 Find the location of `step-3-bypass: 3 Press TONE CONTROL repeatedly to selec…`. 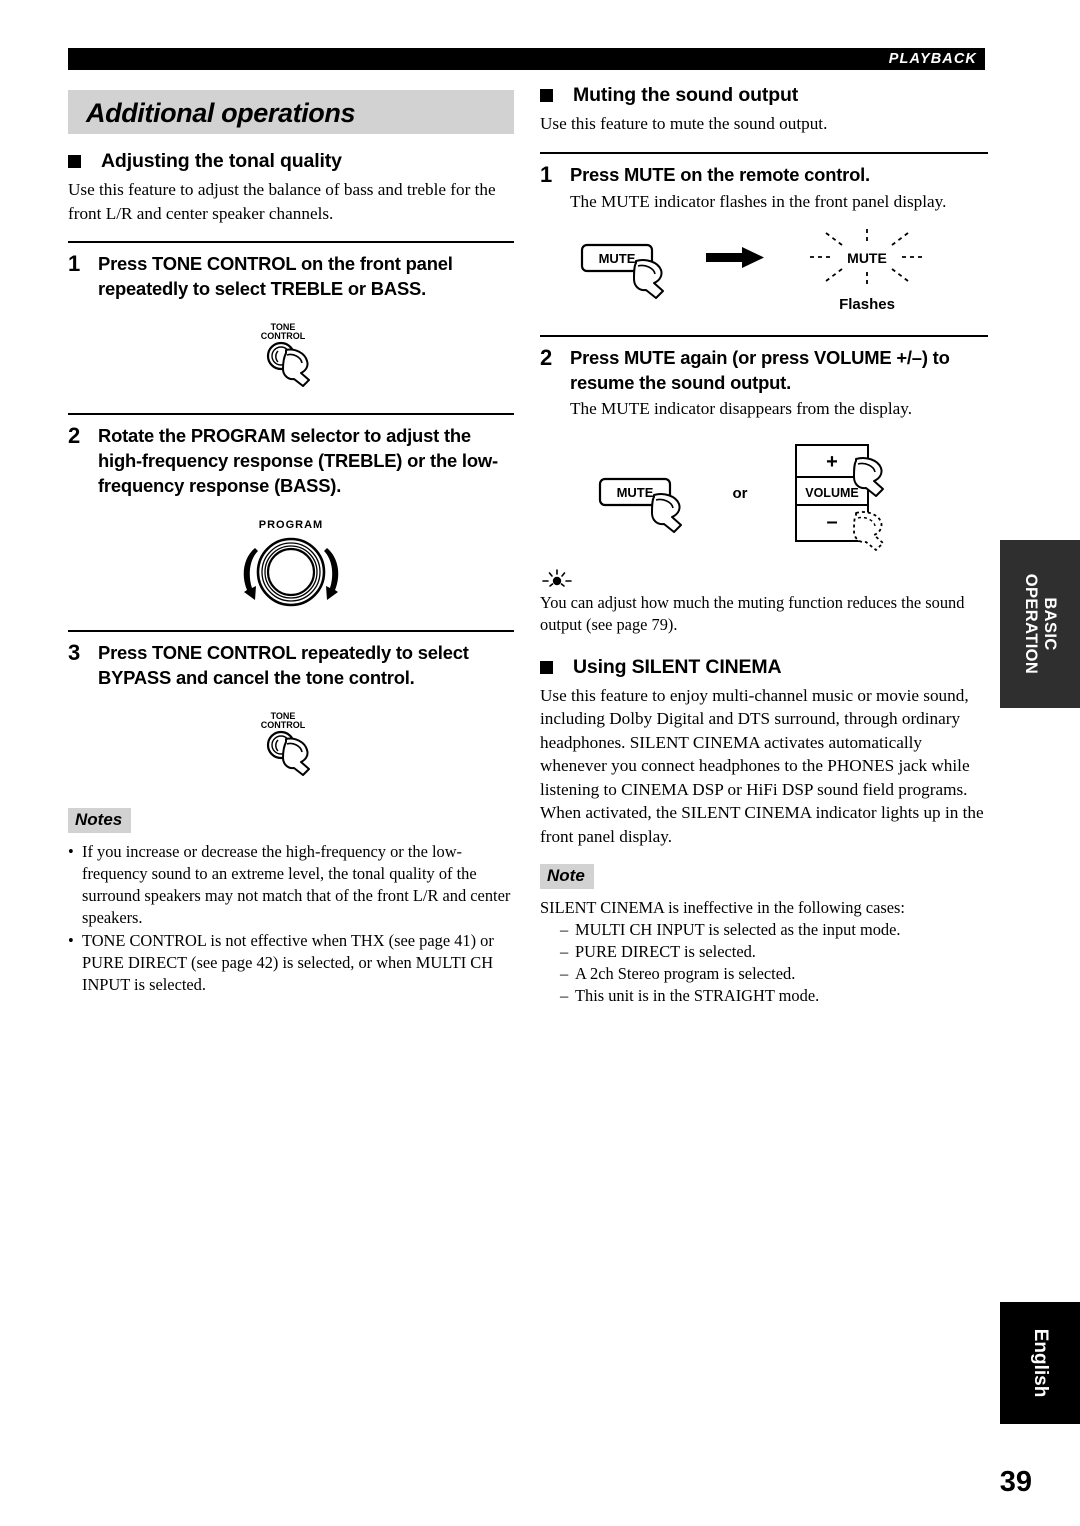

step-3-bypass: 3 Press TONE CONTROL repeatedly to selec… is located at coordinates (291, 708).